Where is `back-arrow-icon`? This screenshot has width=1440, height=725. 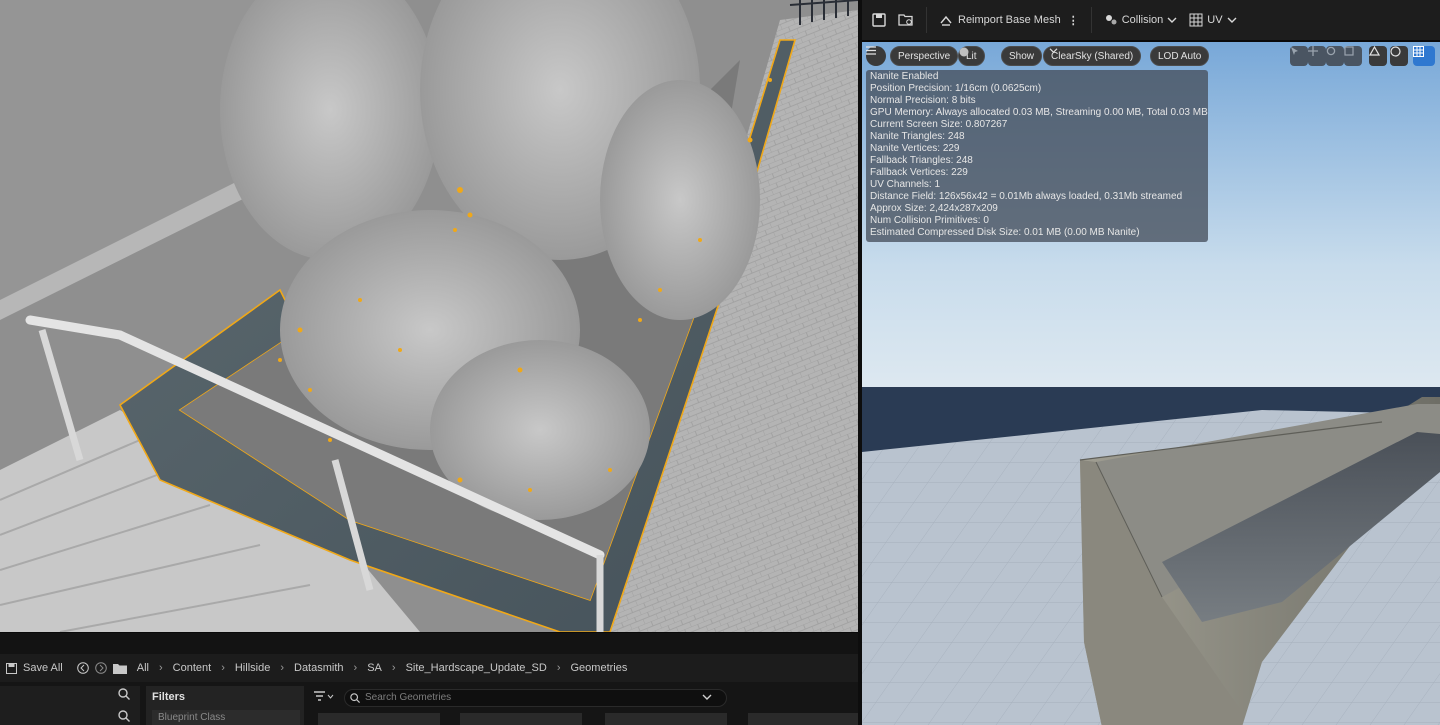 back-arrow-icon is located at coordinates (82, 668).